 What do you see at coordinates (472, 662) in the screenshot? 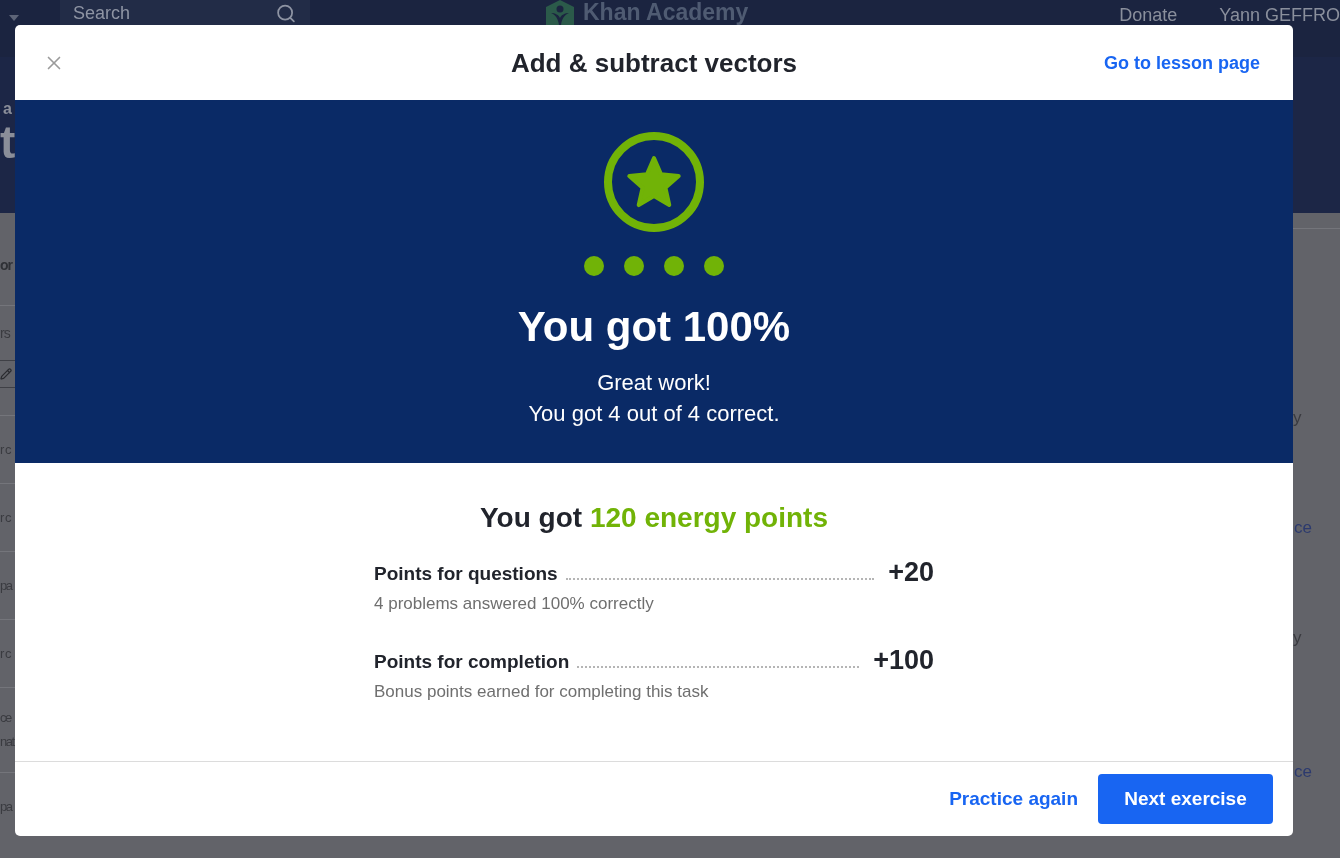
I see `points-label: Points for completion` at bounding box center [472, 662].